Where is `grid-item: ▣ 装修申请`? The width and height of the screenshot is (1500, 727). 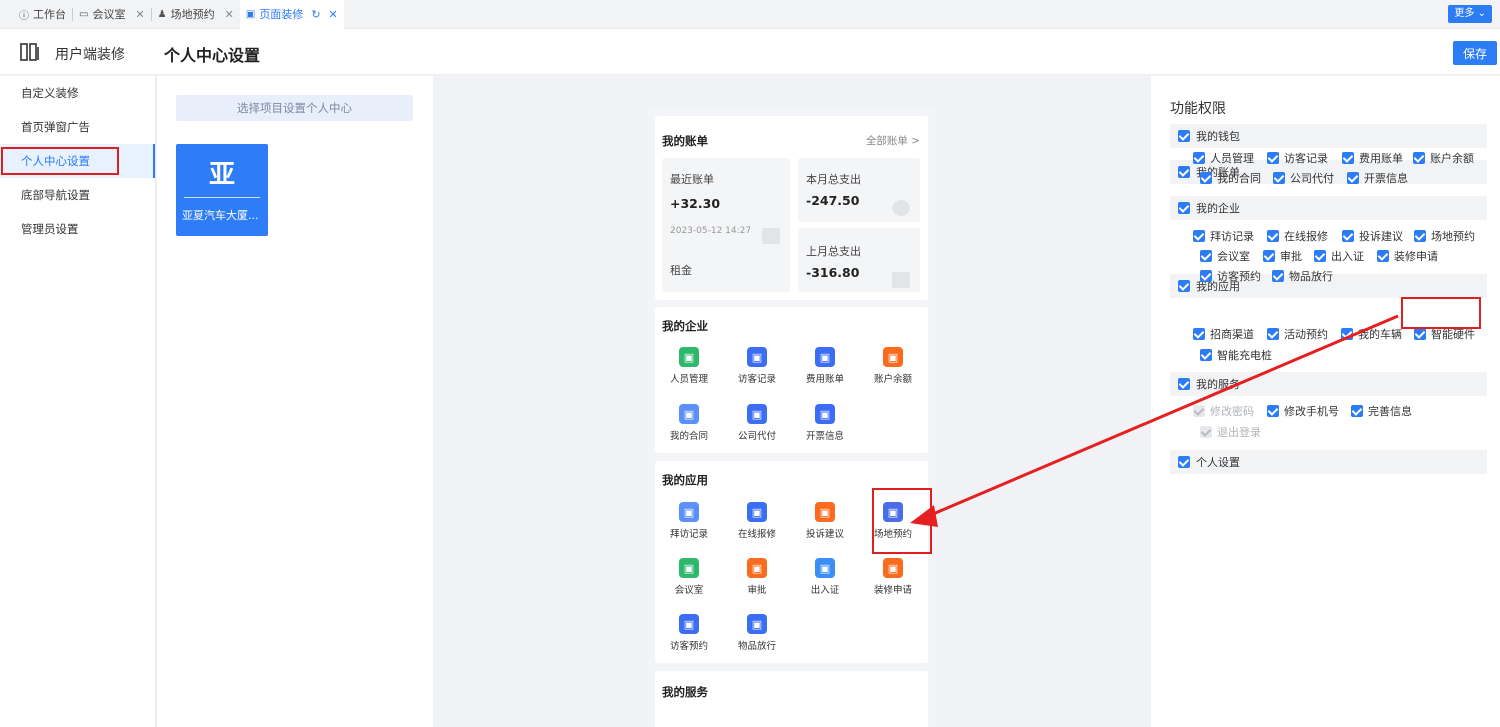 grid-item: ▣ 装修申请 is located at coordinates (893, 577).